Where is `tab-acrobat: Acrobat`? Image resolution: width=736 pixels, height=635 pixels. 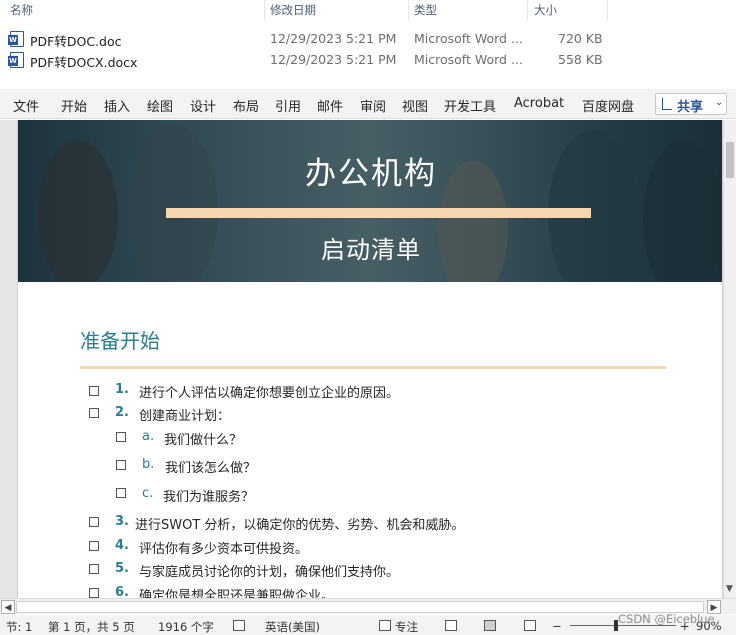 tab-acrobat: Acrobat is located at coordinates (539, 103).